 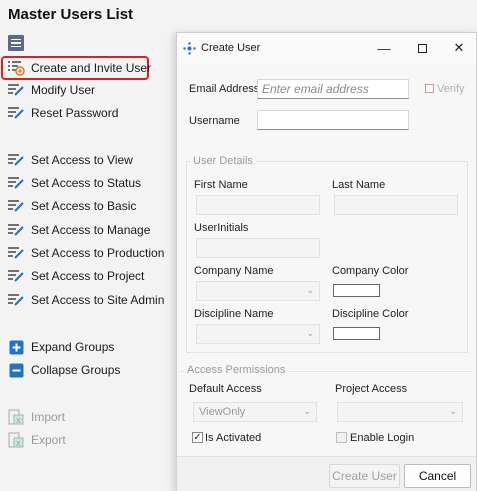 I want to click on sidebar-item-set-access-site-admin: Set Access to Site Admin, so click(x=85, y=300).